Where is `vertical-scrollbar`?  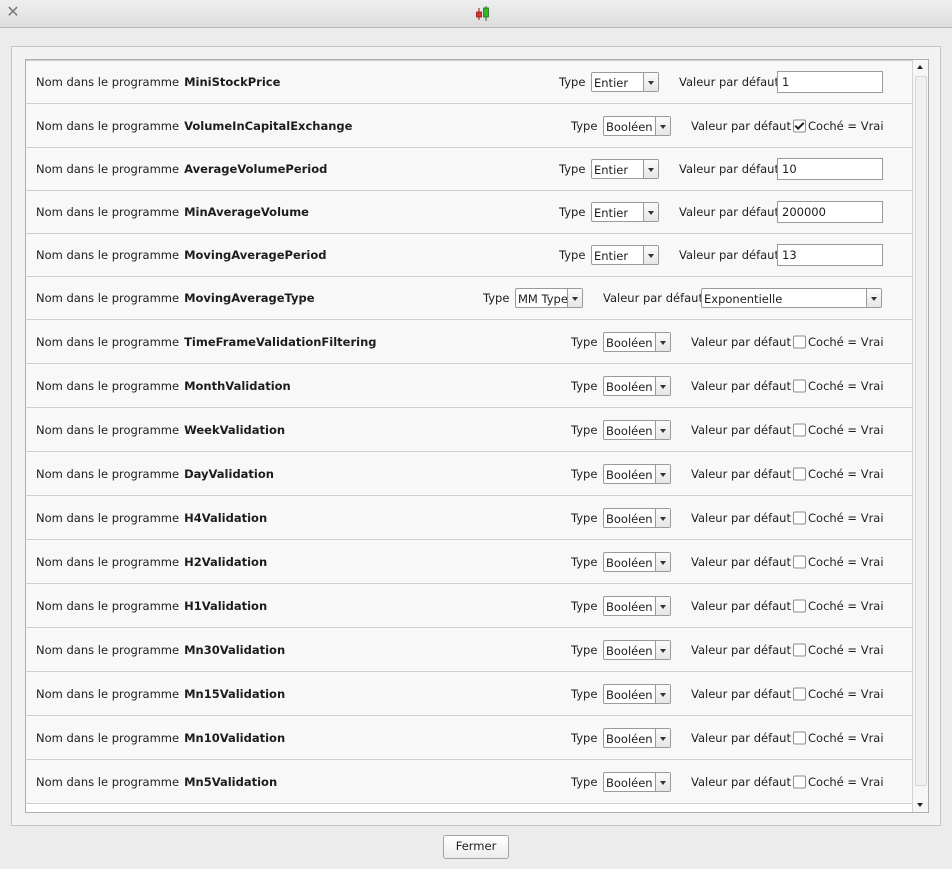
vertical-scrollbar is located at coordinates (920, 436).